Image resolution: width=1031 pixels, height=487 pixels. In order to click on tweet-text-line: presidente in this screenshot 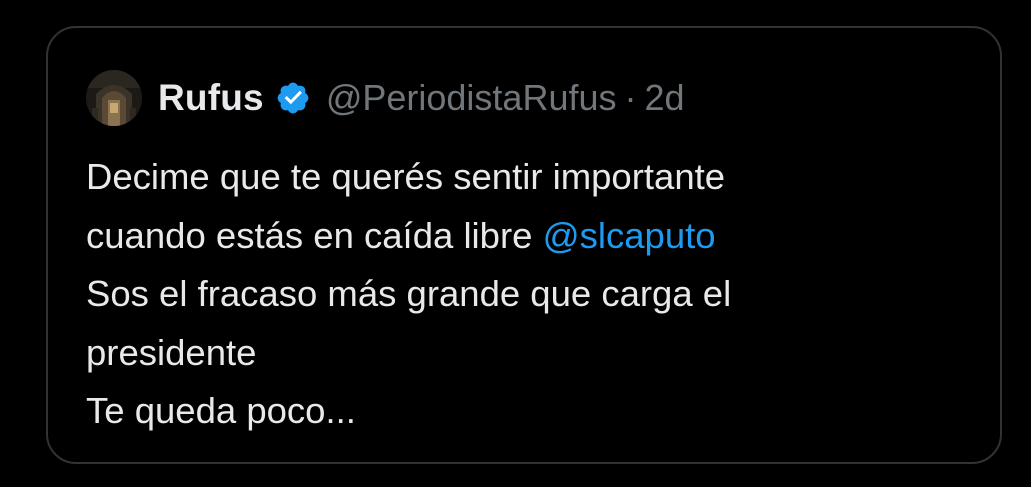, I will do `click(171, 352)`.